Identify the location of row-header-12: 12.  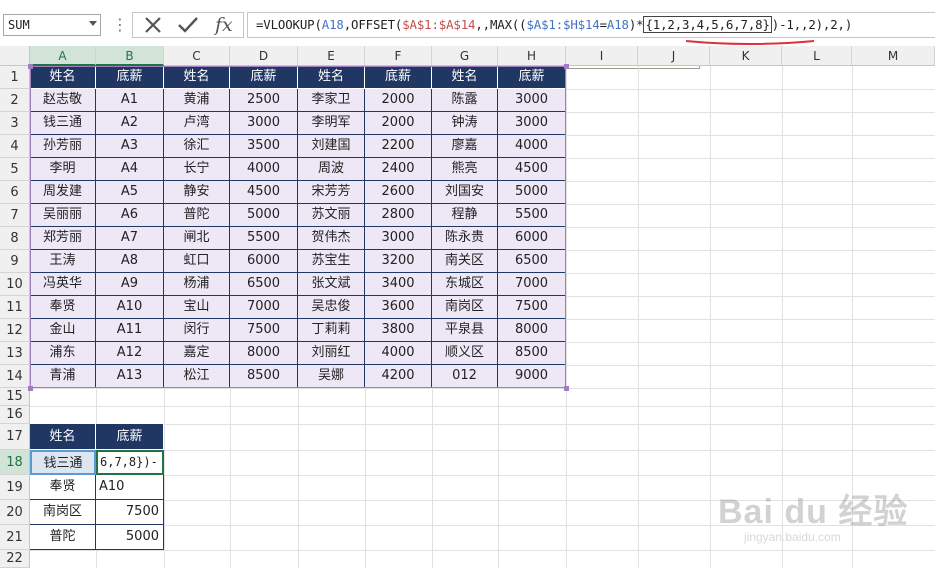
(15, 330).